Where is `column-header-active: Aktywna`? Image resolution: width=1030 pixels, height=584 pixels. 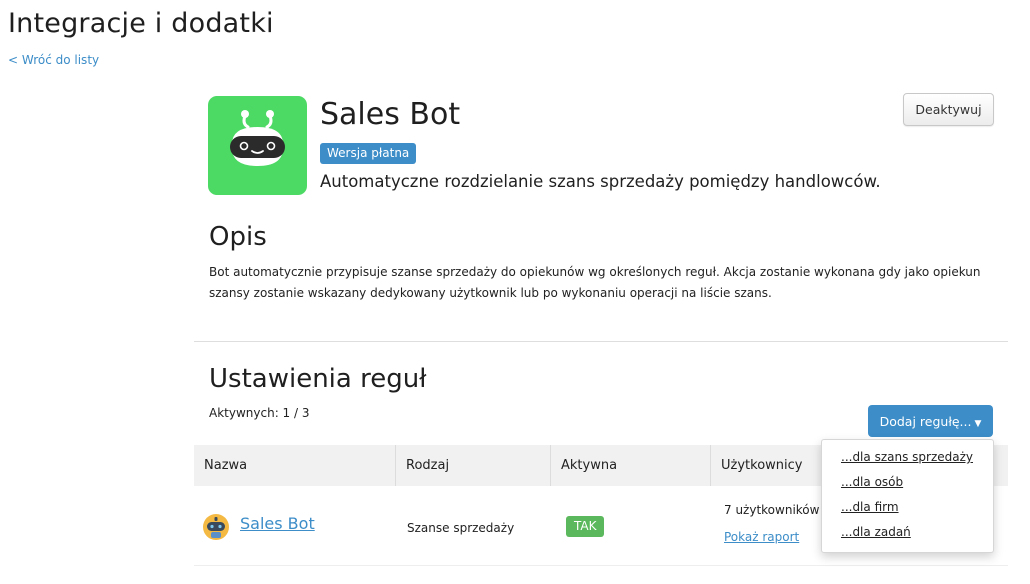 column-header-active: Aktywna is located at coordinates (630, 465).